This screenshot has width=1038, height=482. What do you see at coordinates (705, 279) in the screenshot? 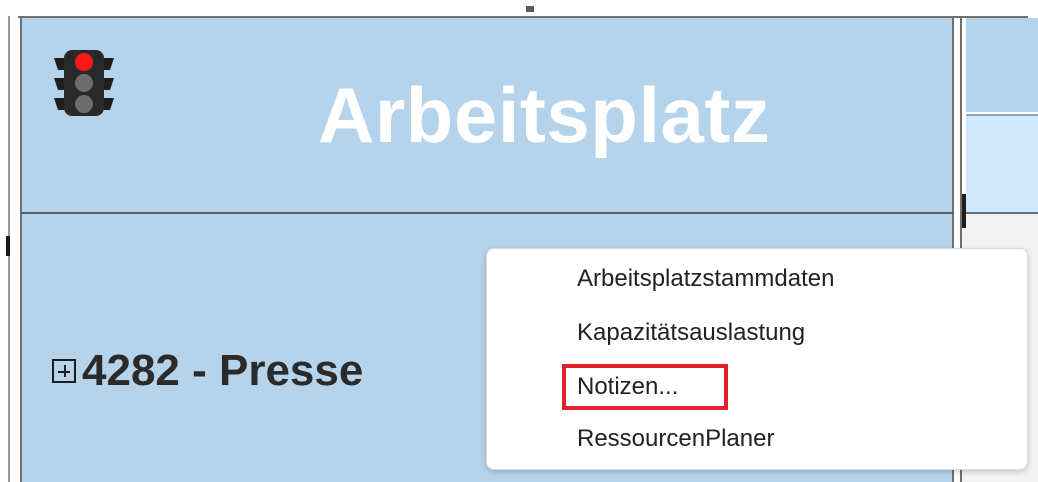
I see `menu-item-arbeitsplatzstammdaten: Arbeitsplatzstammdaten` at bounding box center [705, 279].